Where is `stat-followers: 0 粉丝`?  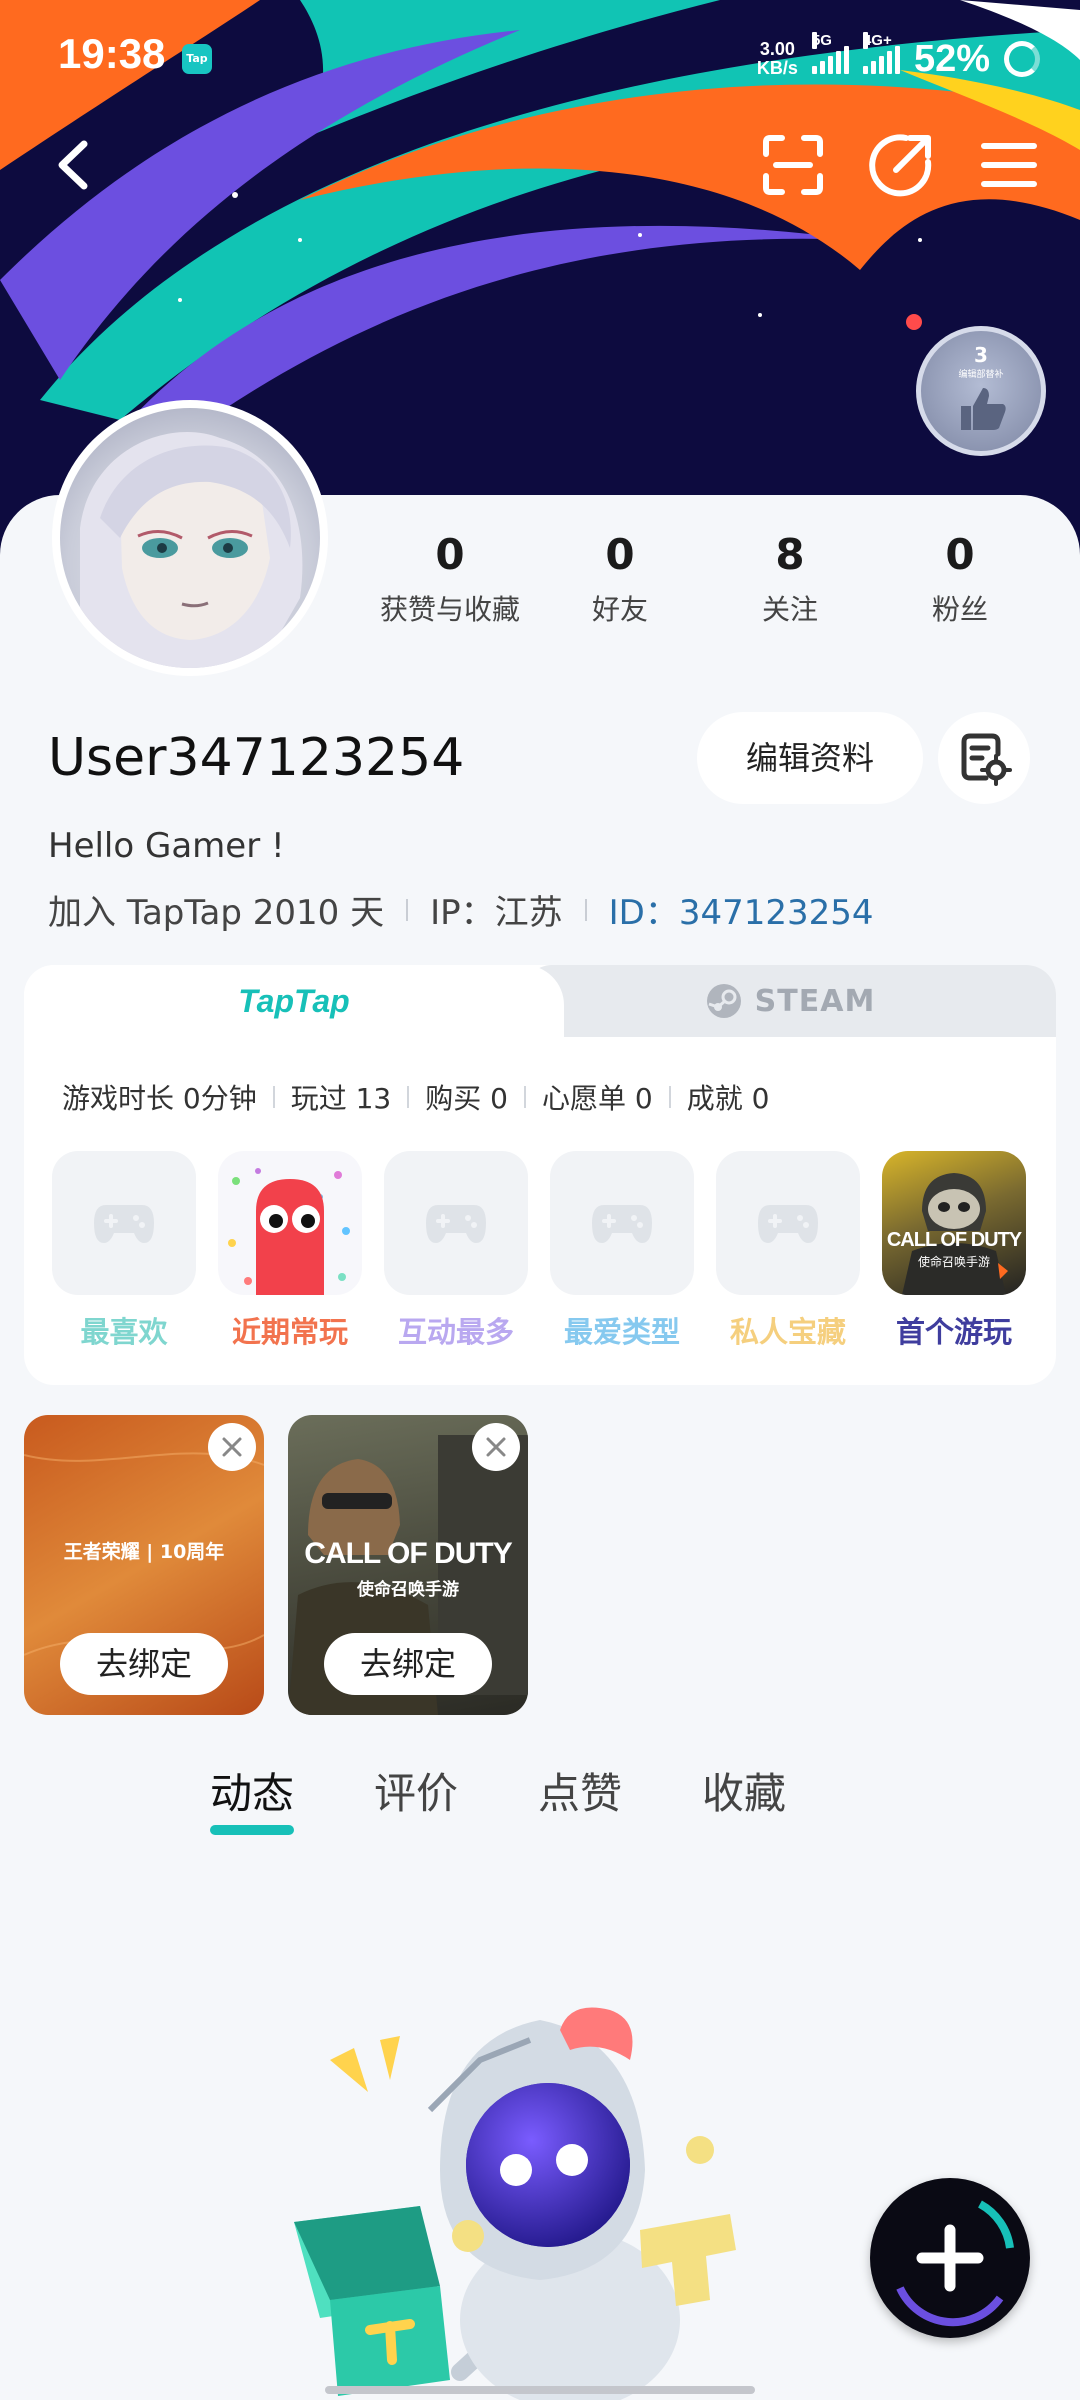
stat-followers: 0 粉丝 is located at coordinates (960, 579).